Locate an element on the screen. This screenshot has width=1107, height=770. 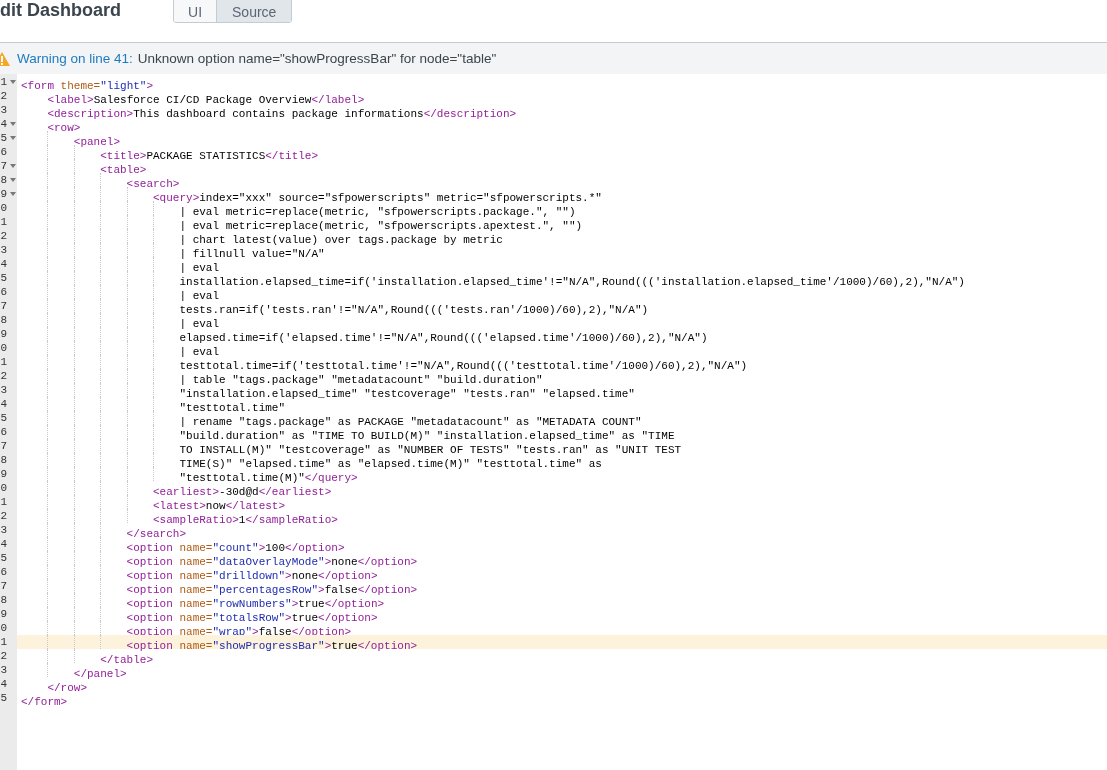
code-line: <sampleRatio>1</sampleRatio> is located at coordinates (245, 520).